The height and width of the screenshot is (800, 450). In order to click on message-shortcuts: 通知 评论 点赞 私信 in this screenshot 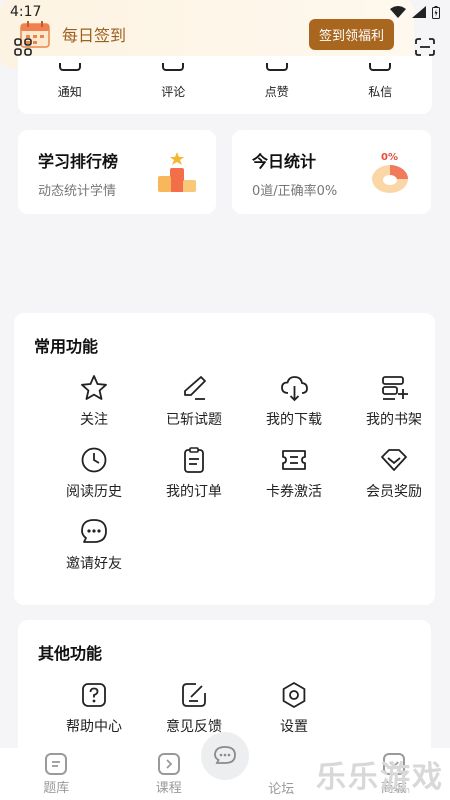, I will do `click(225, 85)`.